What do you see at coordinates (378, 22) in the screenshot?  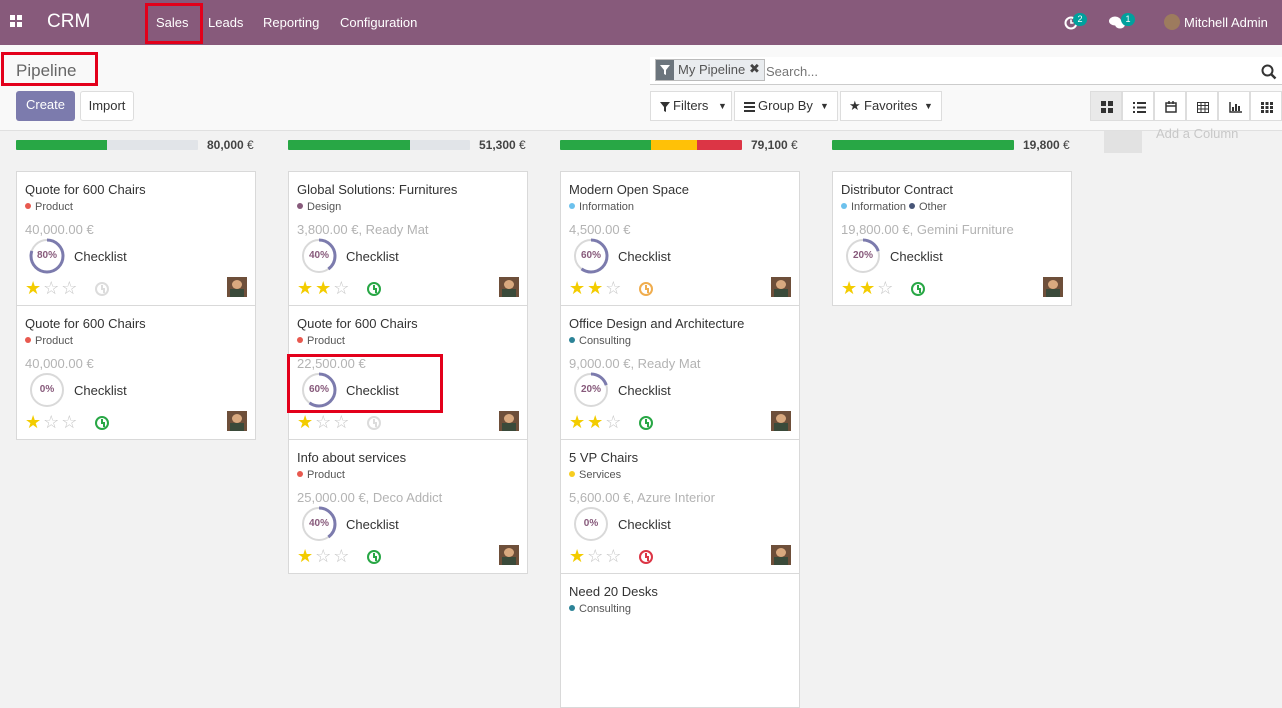 I see `menu-configuration: Configuration` at bounding box center [378, 22].